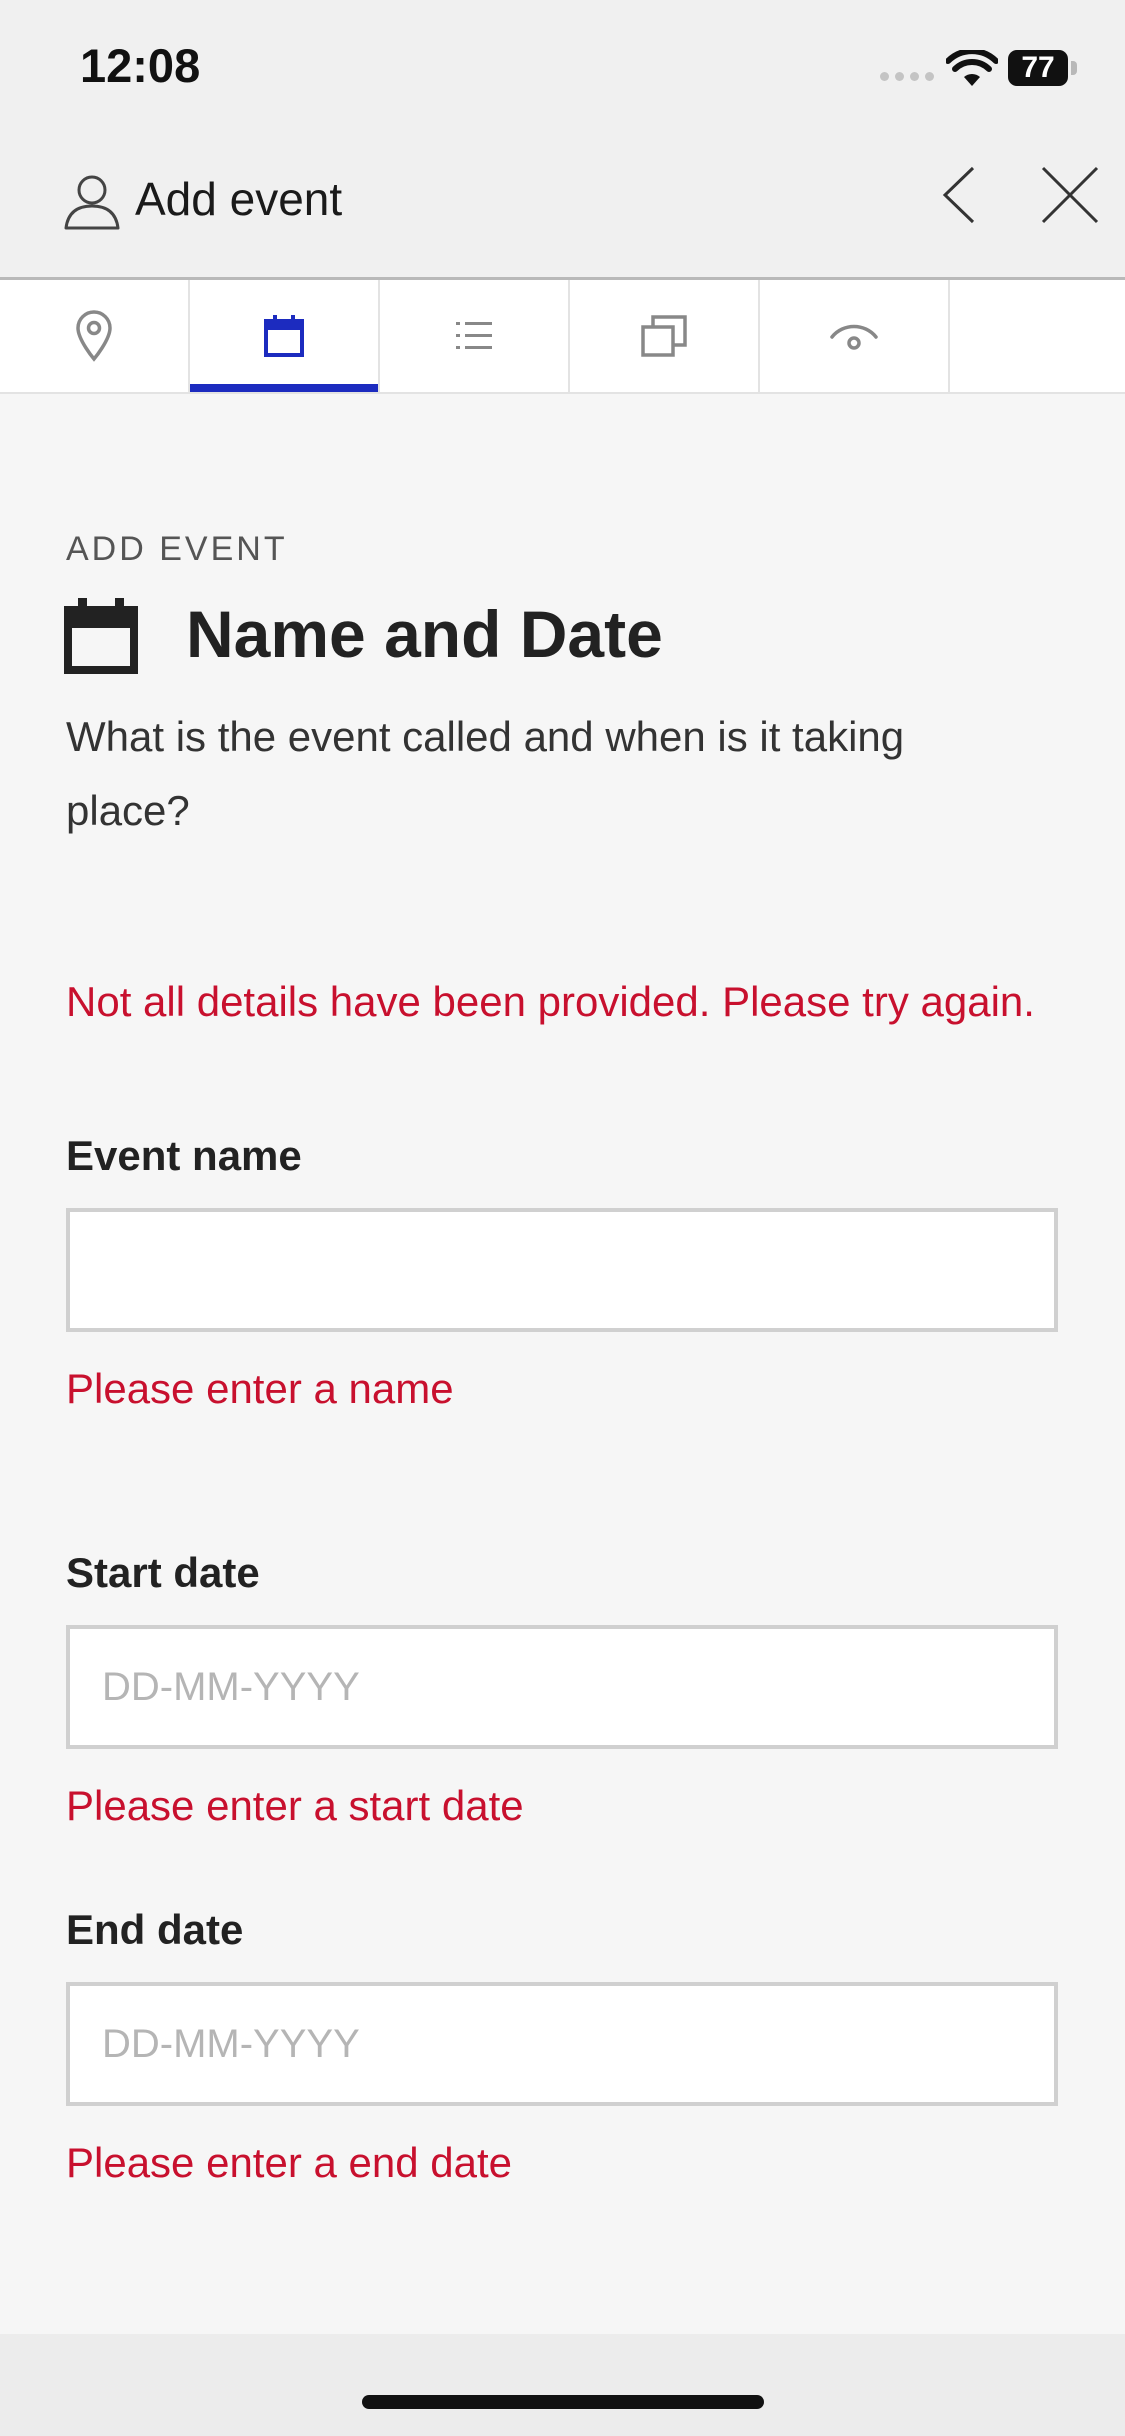  Describe the element at coordinates (960, 195) in the screenshot. I see `back-button` at that location.